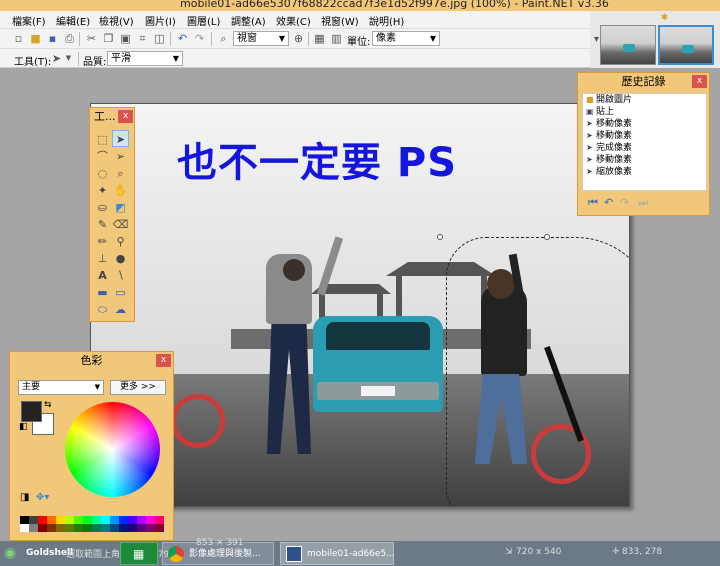  Describe the element at coordinates (68, 58) in the screenshot. I see `chevron-down-icon: ▼` at that location.